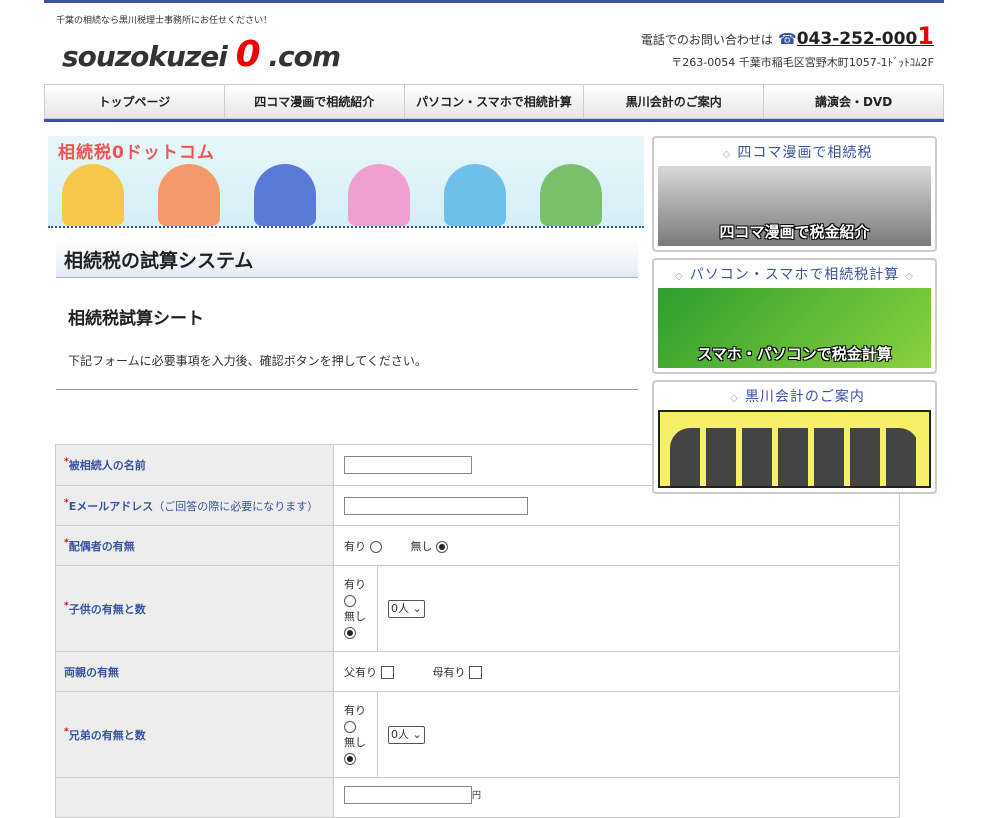  I want to click on form-label: *配偶者の有無, so click(194, 545).